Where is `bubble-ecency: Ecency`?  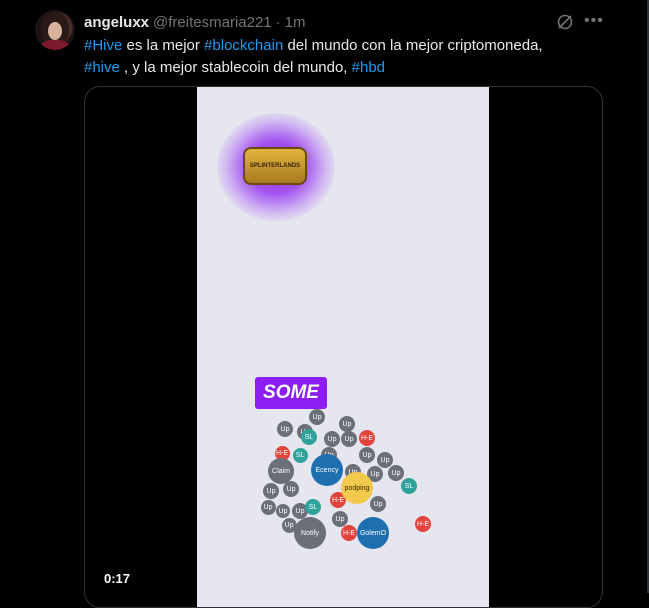
bubble-ecency: Ecency is located at coordinates (327, 470).